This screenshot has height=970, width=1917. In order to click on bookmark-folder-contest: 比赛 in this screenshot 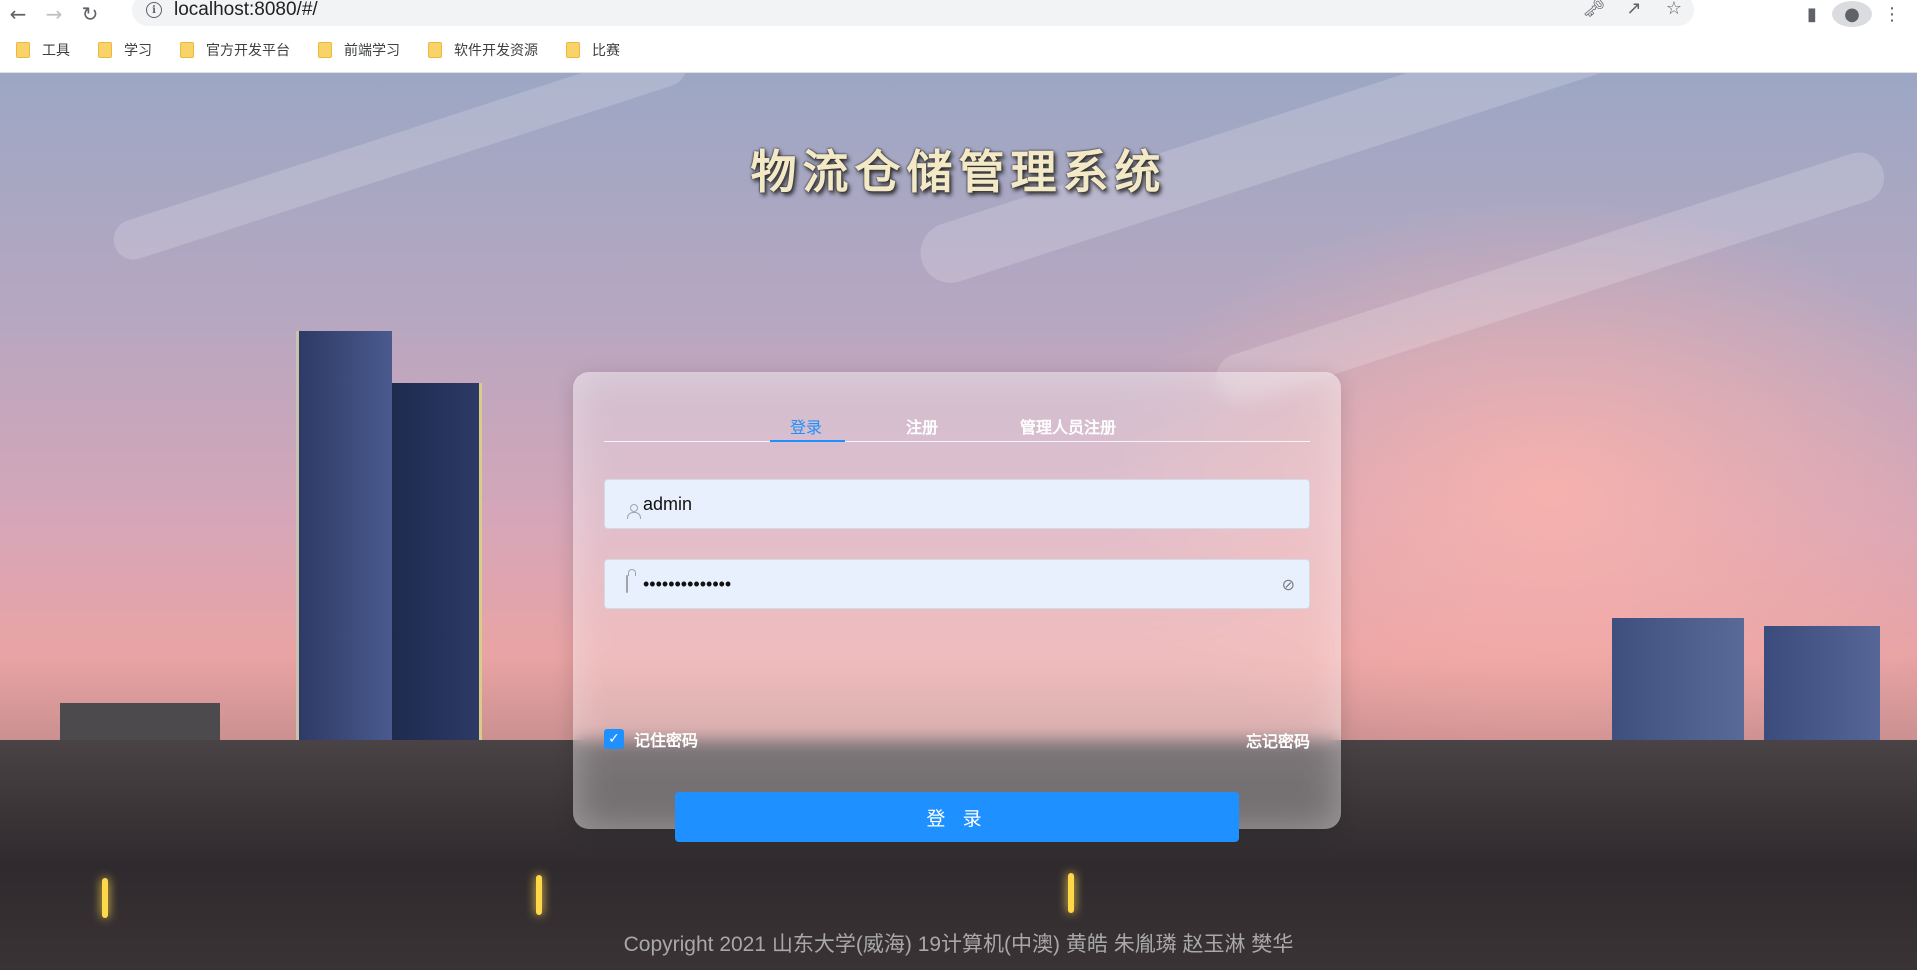, I will do `click(593, 50)`.